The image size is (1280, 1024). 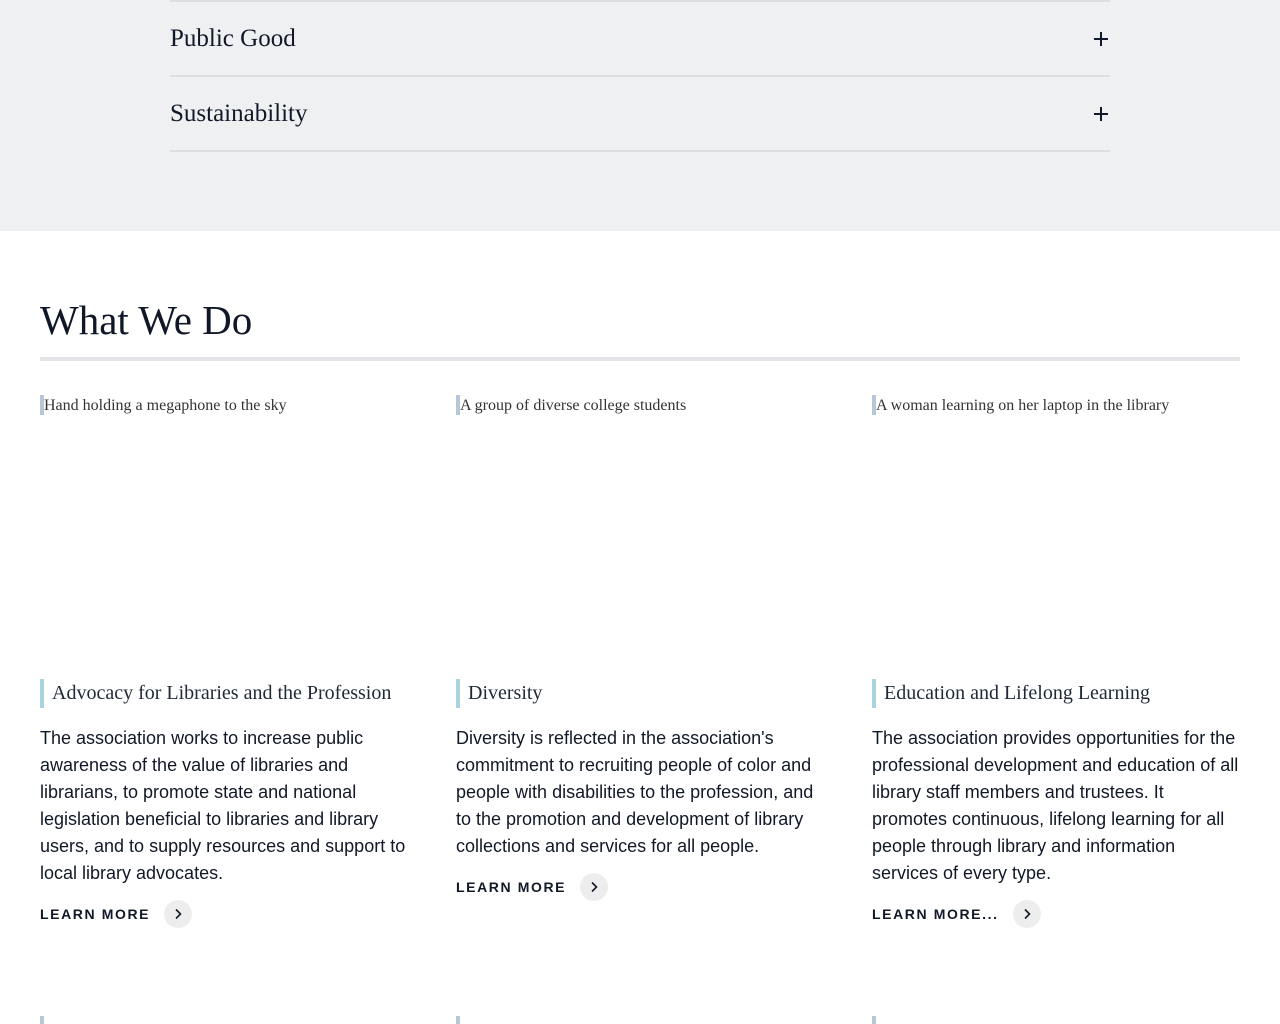 What do you see at coordinates (640, 525) in the screenshot?
I see `card-image: A group of diverse college students` at bounding box center [640, 525].